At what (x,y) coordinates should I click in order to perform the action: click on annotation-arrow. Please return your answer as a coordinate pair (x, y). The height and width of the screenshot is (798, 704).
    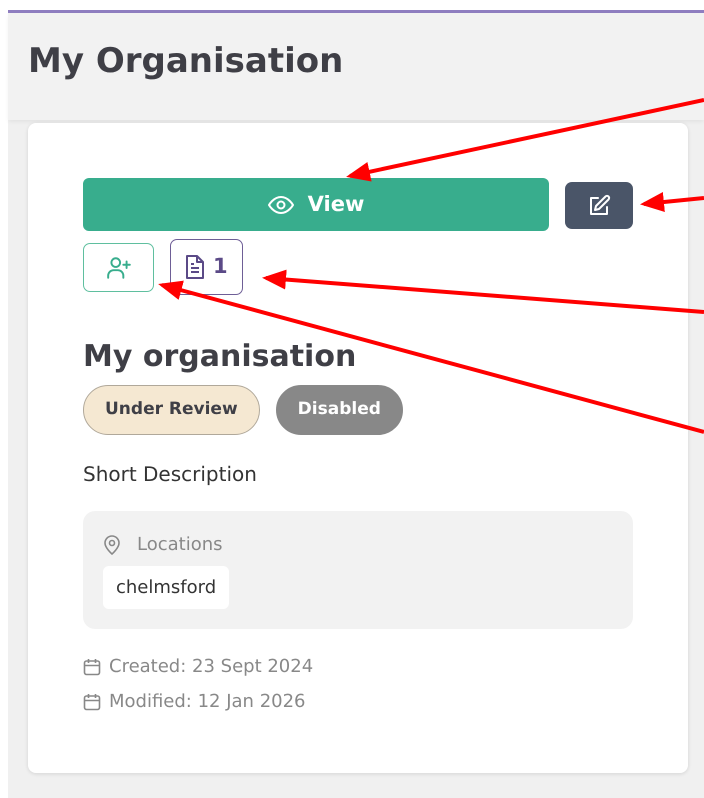
    Looking at the image, I should click on (672, 202).